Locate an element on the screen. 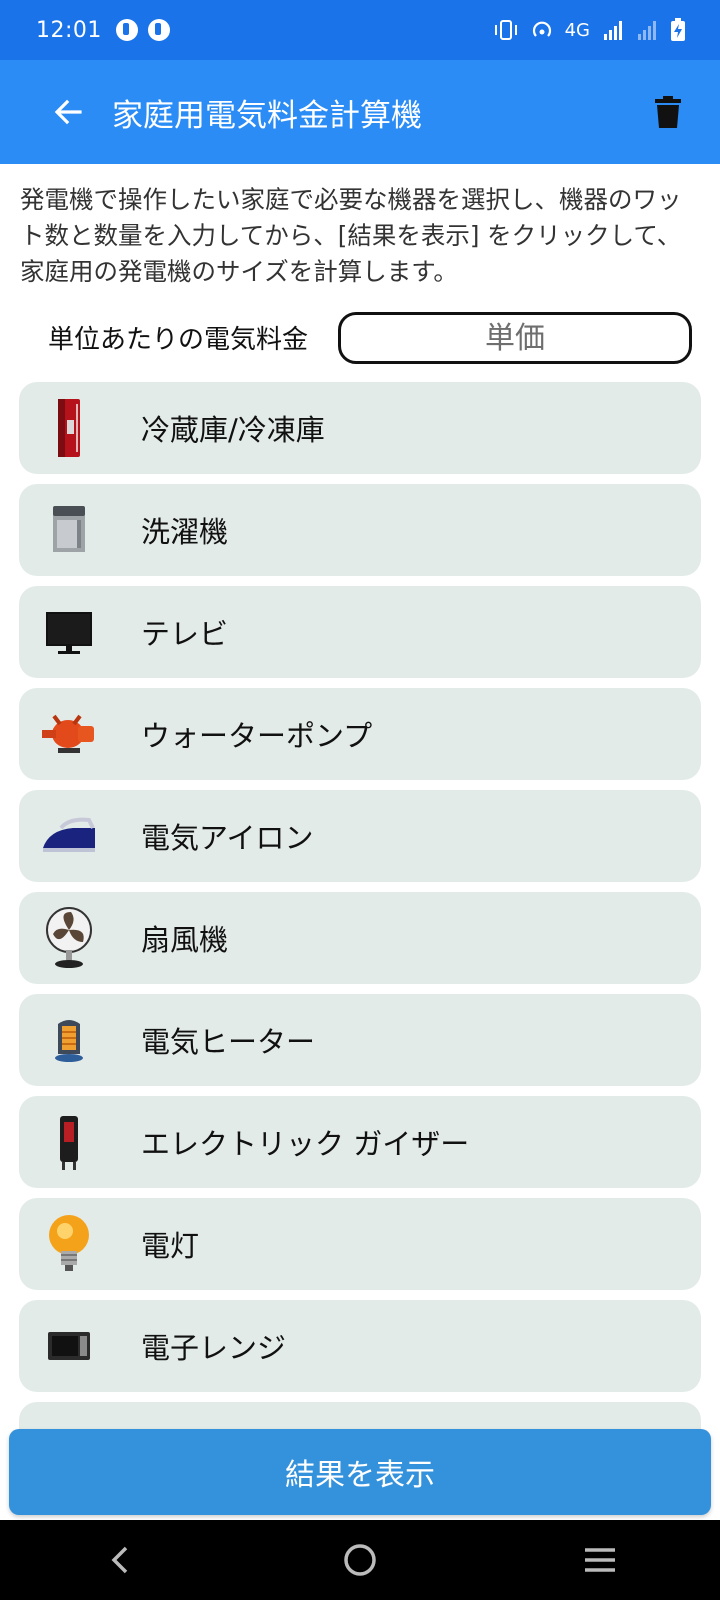 The width and height of the screenshot is (720, 1600). show-result-button: 結果を表示 is located at coordinates (360, 1472).